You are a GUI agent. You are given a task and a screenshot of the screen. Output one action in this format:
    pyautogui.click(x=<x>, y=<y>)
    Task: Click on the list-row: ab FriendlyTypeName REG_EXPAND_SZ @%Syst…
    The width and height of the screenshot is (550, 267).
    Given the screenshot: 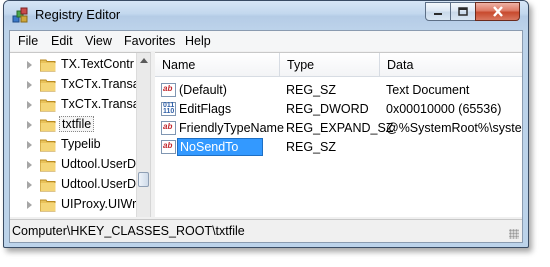 What is the action you would take?
    pyautogui.click(x=338, y=128)
    